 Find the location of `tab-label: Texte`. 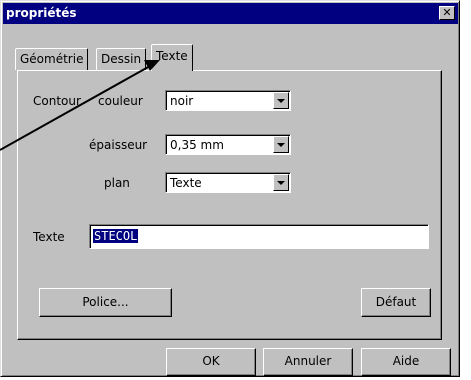

tab-label: Texte is located at coordinates (172, 56).